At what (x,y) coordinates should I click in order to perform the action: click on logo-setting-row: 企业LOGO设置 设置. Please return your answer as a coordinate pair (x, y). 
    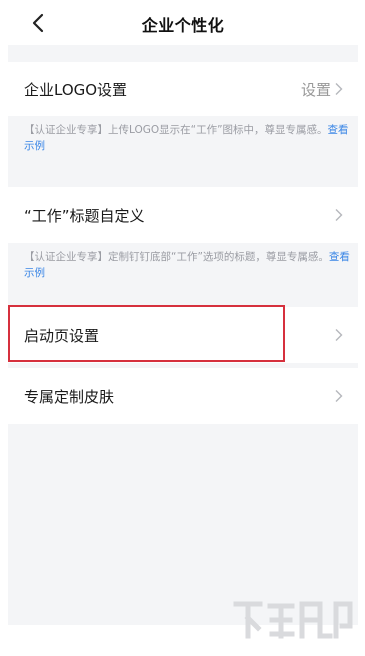
    Looking at the image, I should click on (183, 89).